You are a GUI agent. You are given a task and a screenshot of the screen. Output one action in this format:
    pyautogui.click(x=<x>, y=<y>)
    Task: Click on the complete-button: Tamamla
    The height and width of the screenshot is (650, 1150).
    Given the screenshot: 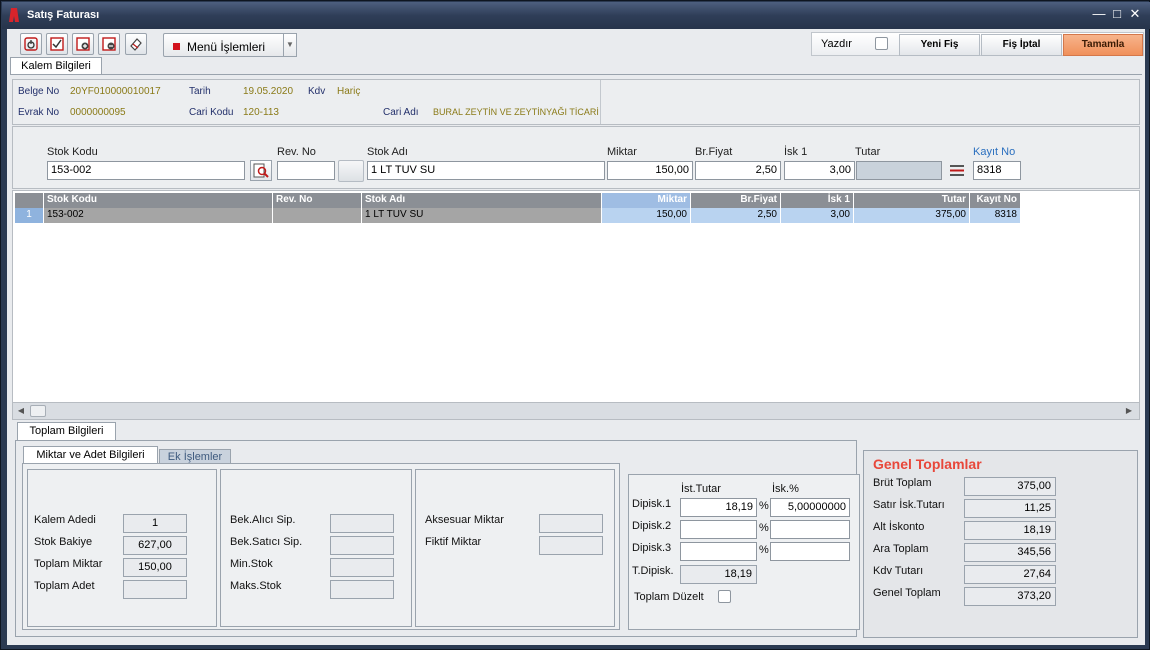 What is the action you would take?
    pyautogui.click(x=1103, y=45)
    